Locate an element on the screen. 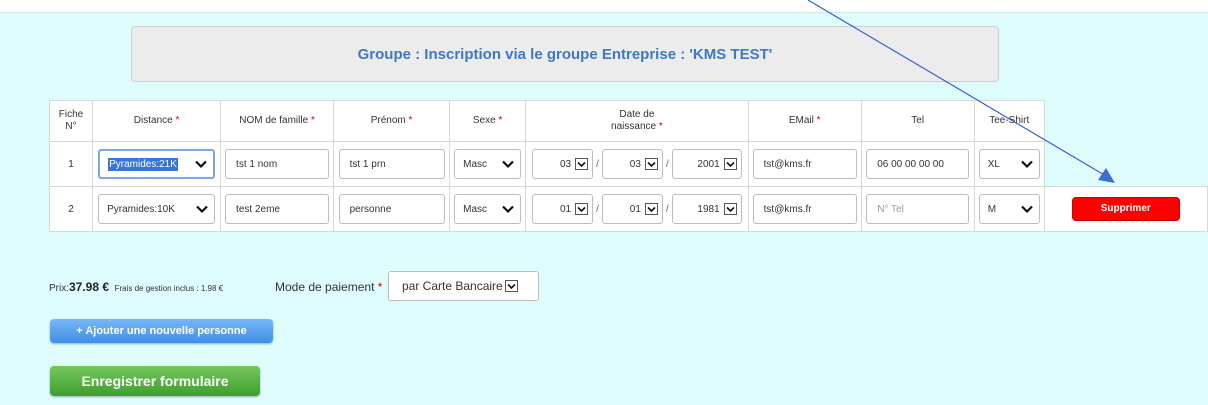  distance-select: Pyramides:10K is located at coordinates (157, 209).